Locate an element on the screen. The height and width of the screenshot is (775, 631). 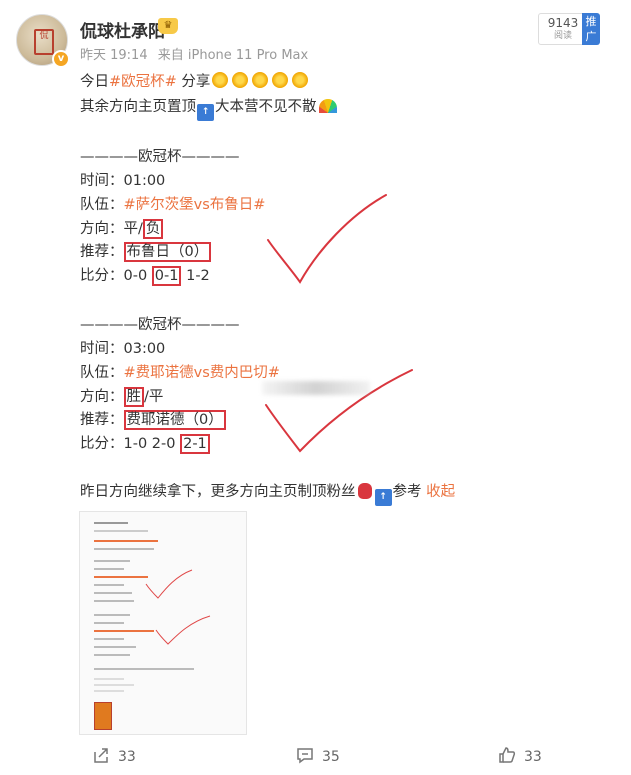
share-icon is located at coordinates (101, 755).